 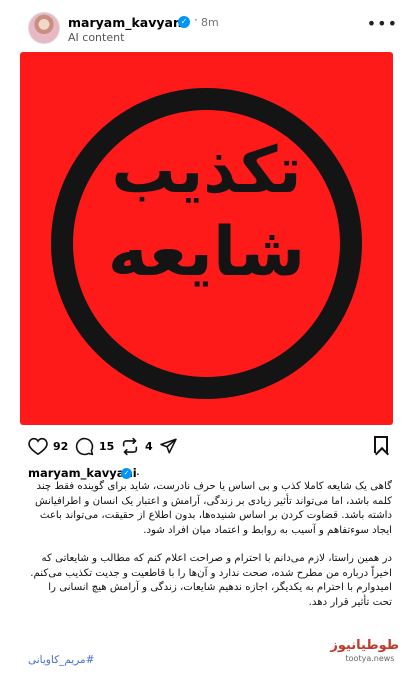 I want to click on post-username: maryam_kavyani, so click(x=127, y=22).